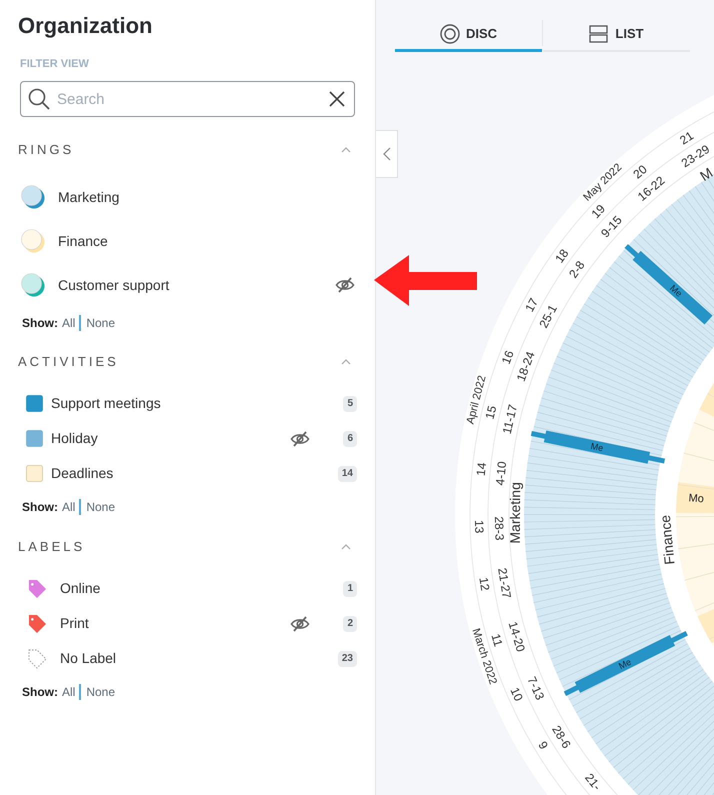 The height and width of the screenshot is (795, 714). Describe the element at coordinates (484, 584) in the screenshot. I see `week-number: 12` at that location.